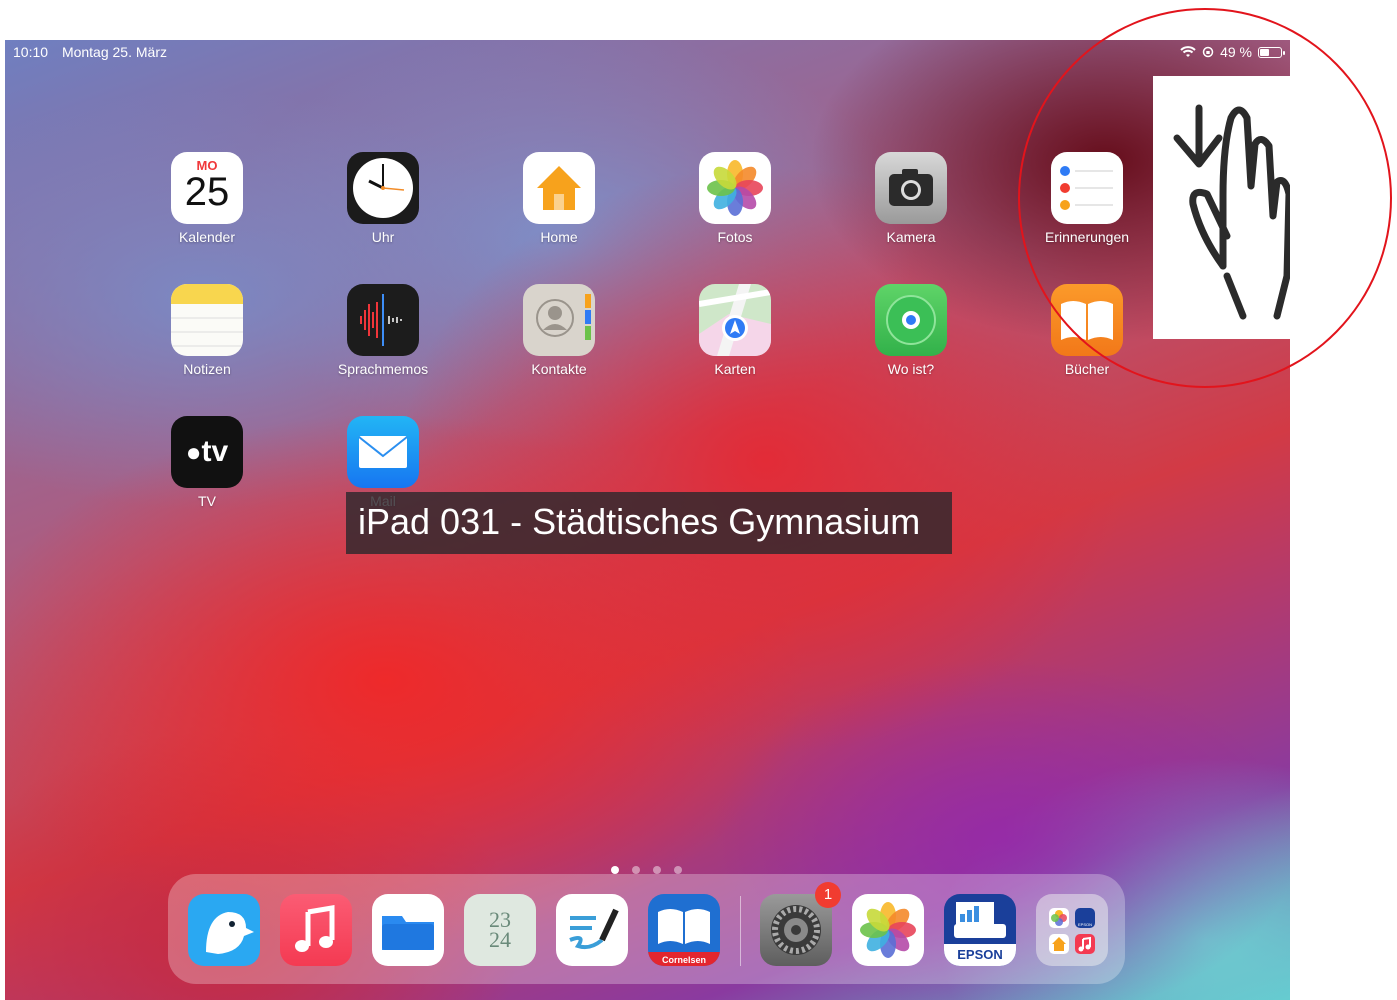  What do you see at coordinates (735, 320) in the screenshot?
I see `maps-icon` at bounding box center [735, 320].